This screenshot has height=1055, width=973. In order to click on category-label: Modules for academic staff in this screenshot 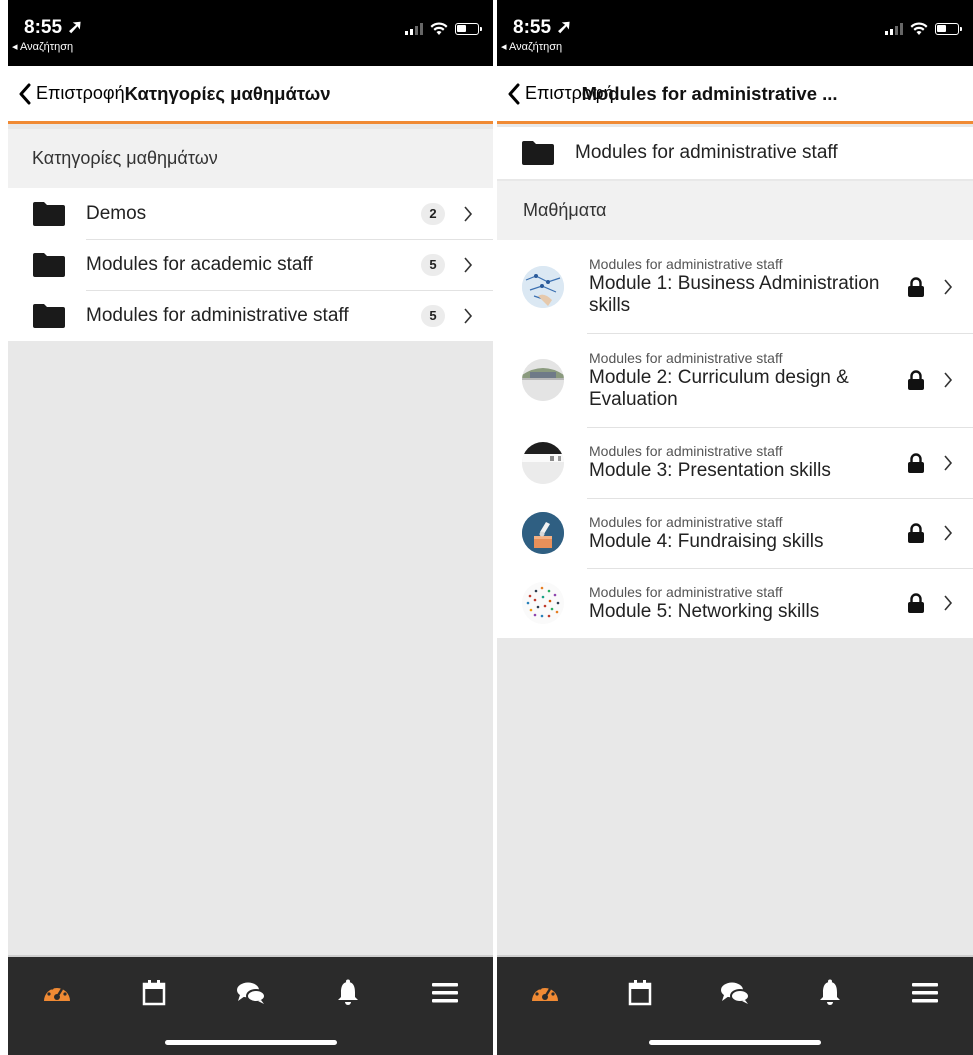, I will do `click(199, 264)`.